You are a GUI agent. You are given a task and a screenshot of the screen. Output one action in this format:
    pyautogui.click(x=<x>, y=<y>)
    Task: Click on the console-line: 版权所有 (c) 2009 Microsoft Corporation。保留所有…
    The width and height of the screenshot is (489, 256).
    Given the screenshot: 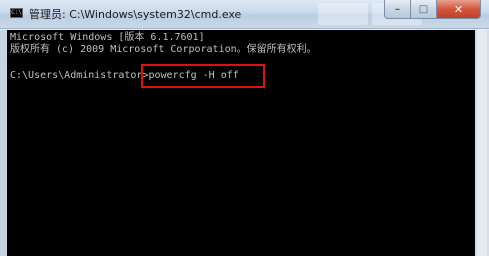 What is the action you would take?
    pyautogui.click(x=163, y=49)
    